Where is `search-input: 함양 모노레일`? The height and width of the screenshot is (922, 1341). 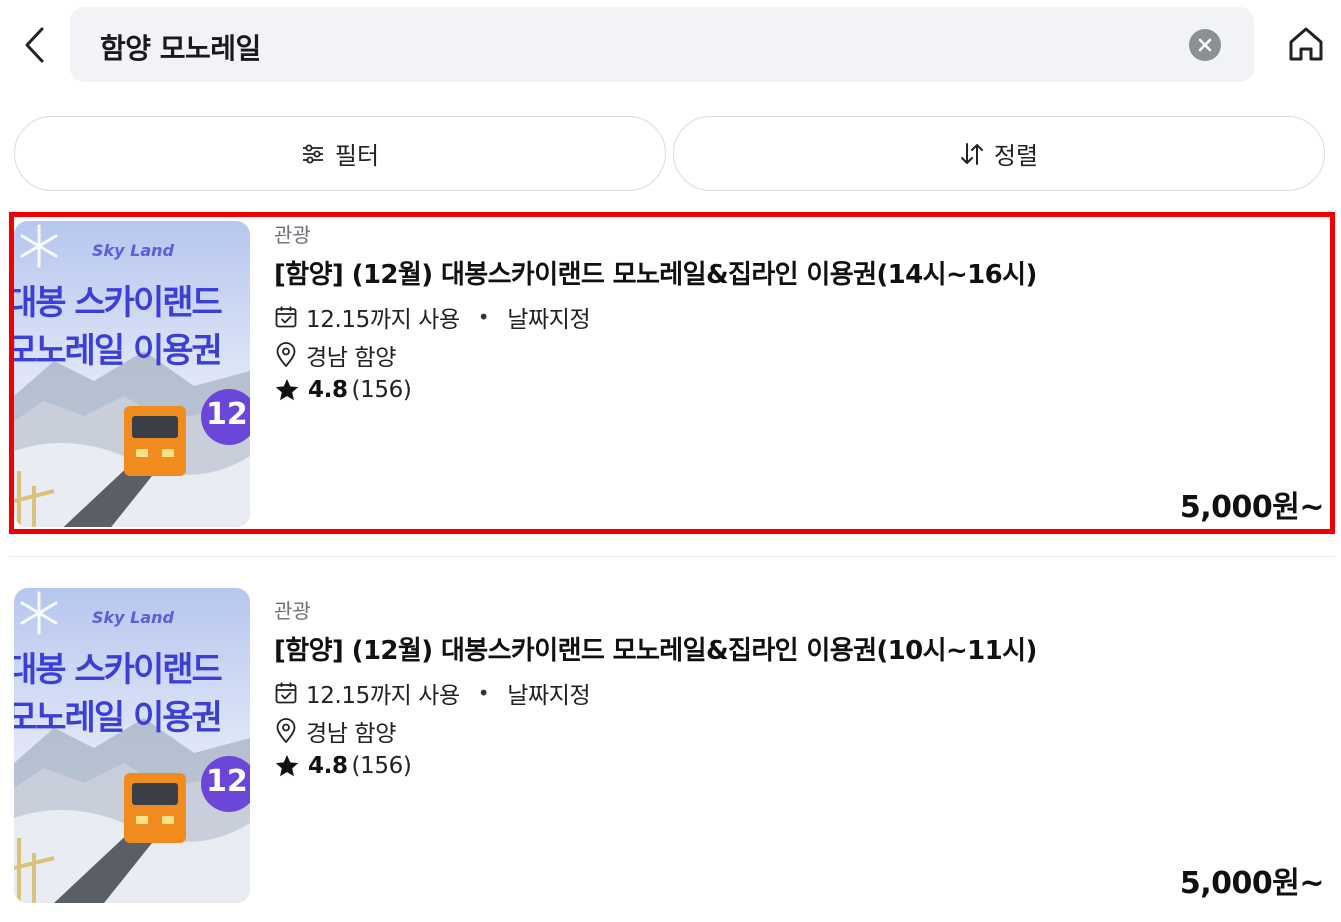
search-input: 함양 모노레일 is located at coordinates (662, 44).